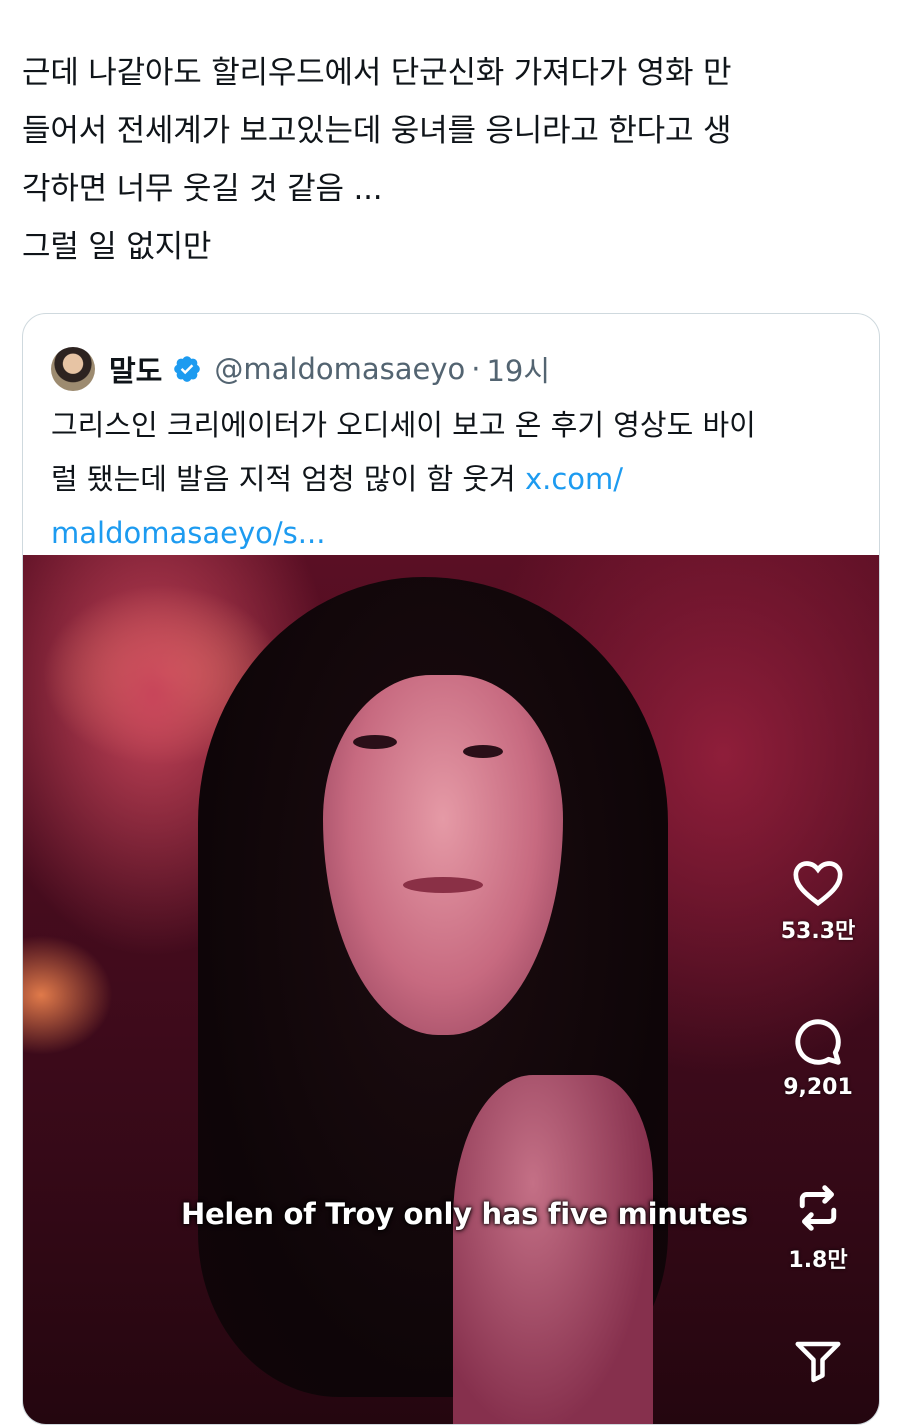 The width and height of the screenshot is (900, 1425). What do you see at coordinates (818, 1042) in the screenshot?
I see `comment-icon` at bounding box center [818, 1042].